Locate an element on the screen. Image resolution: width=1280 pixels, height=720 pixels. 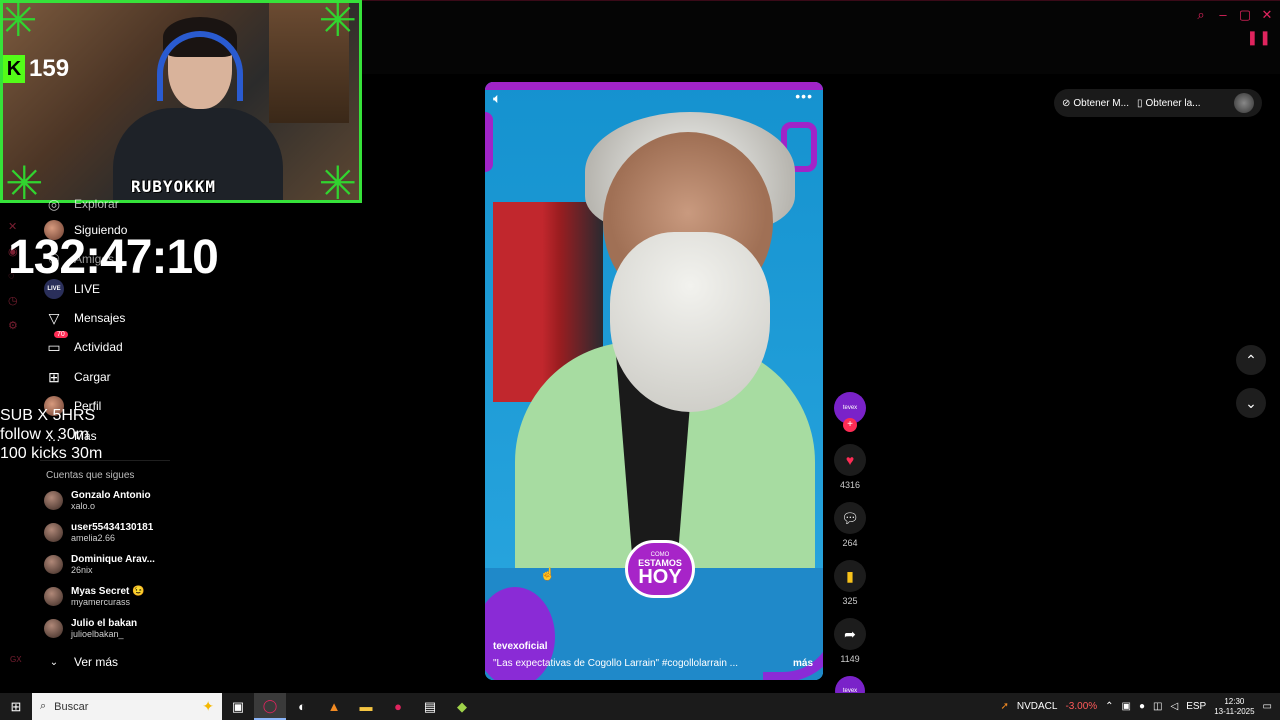
save-button: ▮ is located at coordinates (850, 576).